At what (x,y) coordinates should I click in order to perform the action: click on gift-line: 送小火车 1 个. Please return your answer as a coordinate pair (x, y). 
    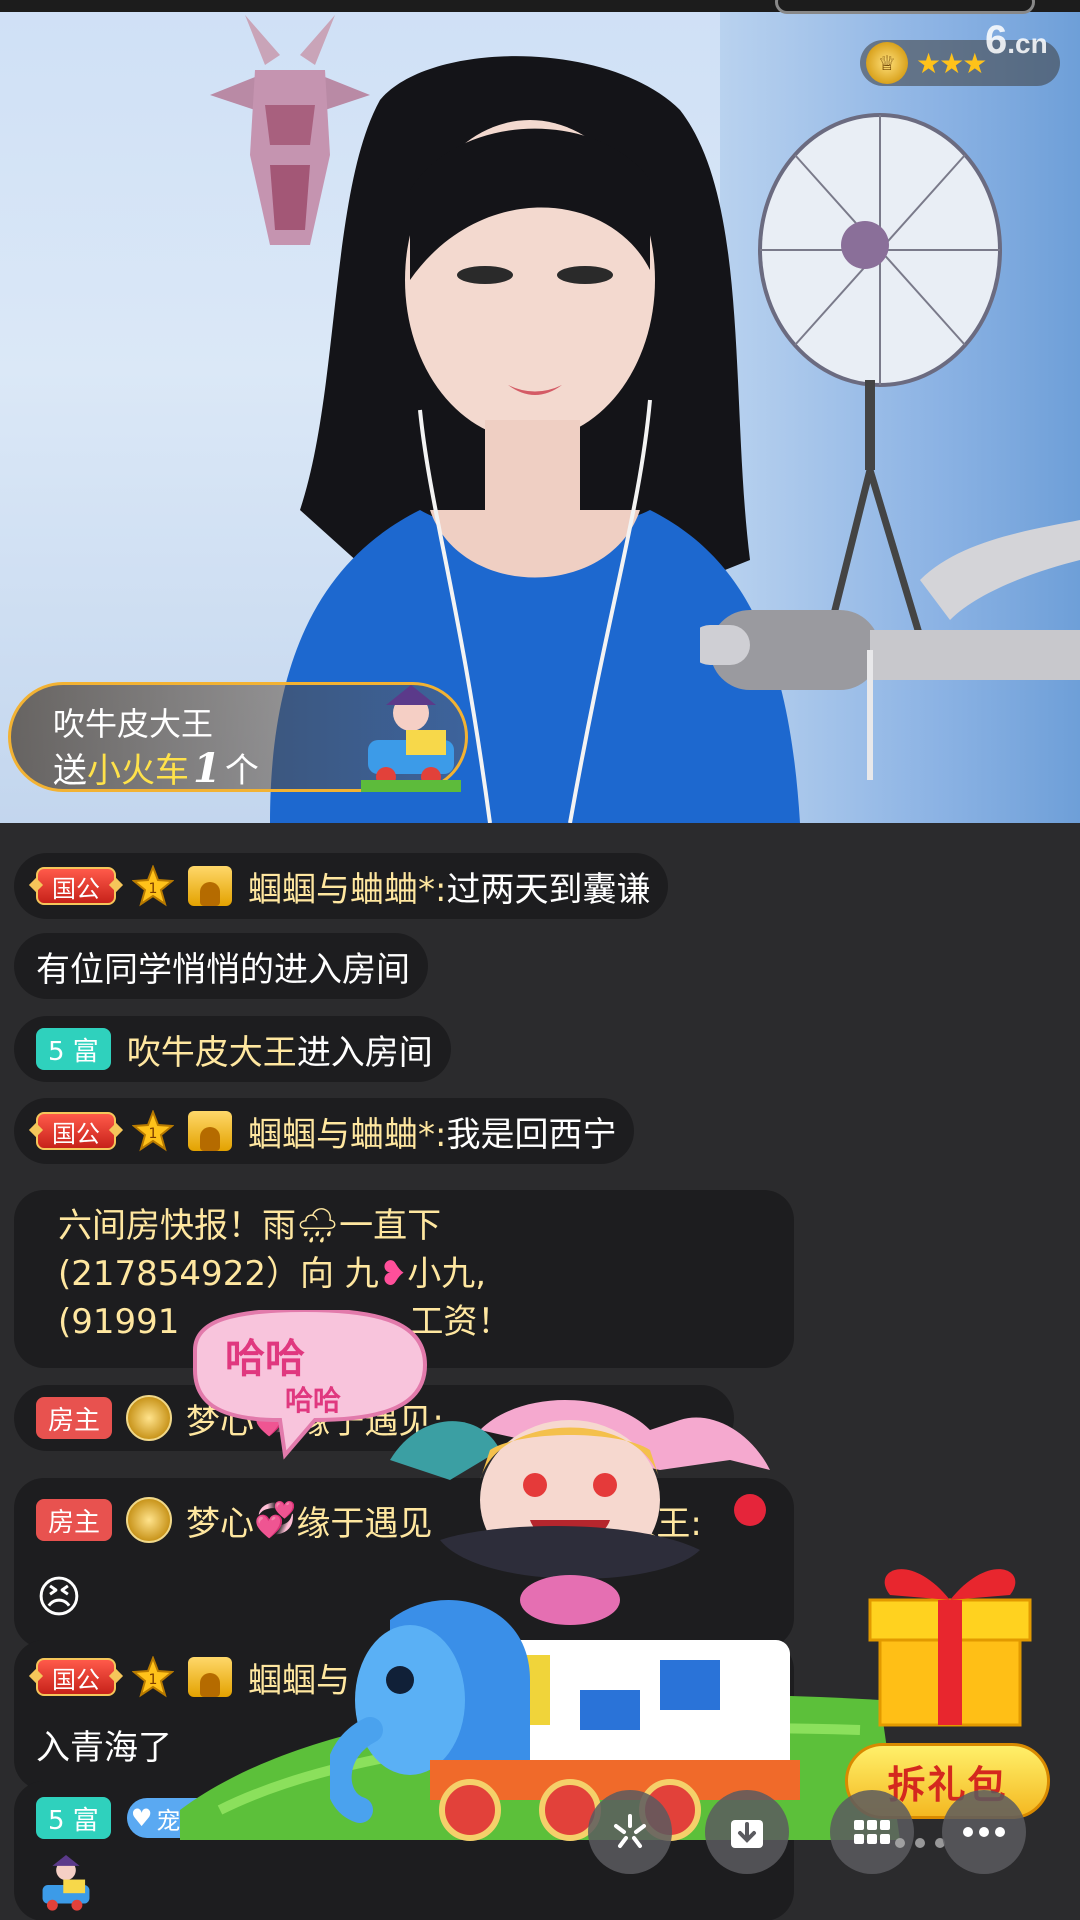
    Looking at the image, I should click on (156, 767).